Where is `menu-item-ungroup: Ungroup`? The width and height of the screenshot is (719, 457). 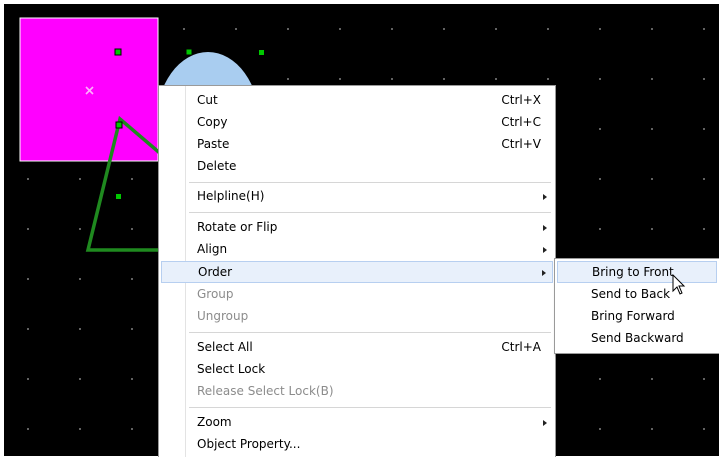
menu-item-ungroup: Ungroup is located at coordinates (357, 317).